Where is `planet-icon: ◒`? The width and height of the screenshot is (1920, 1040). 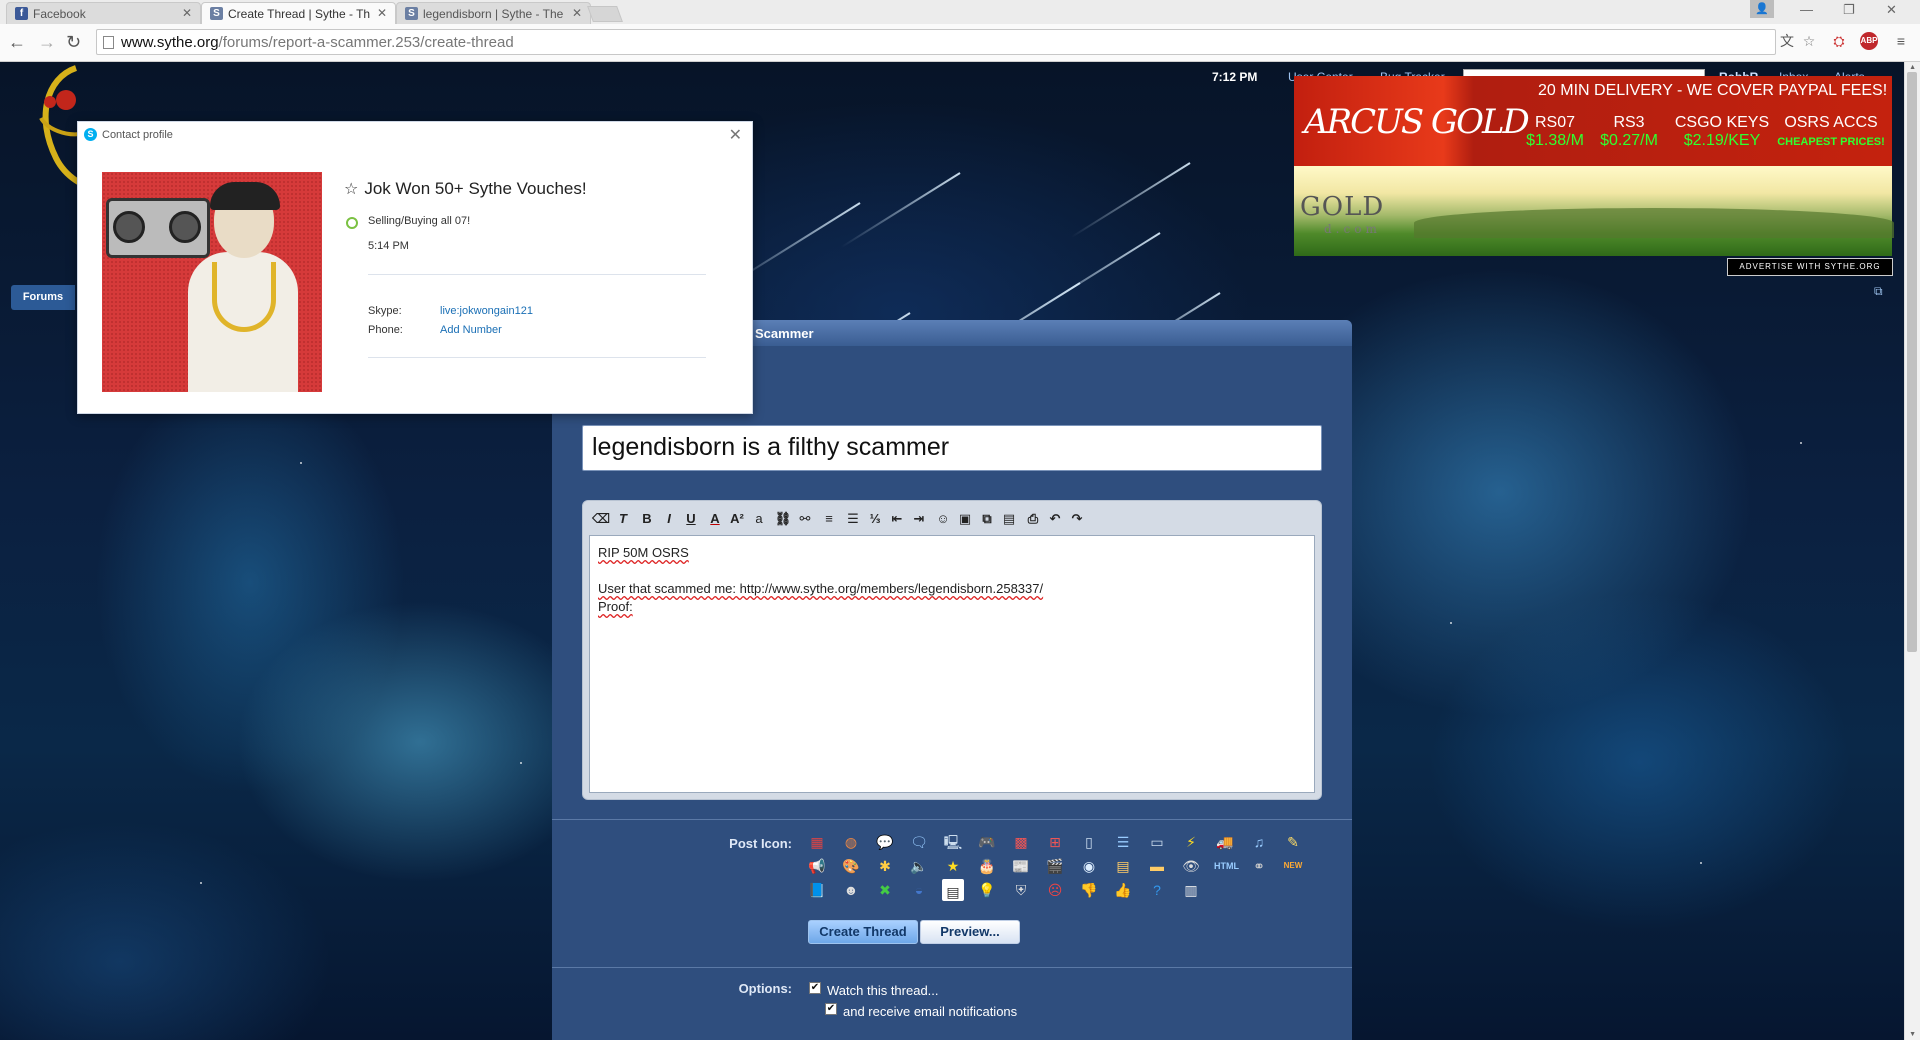
planet-icon: ◒ is located at coordinates (919, 890).